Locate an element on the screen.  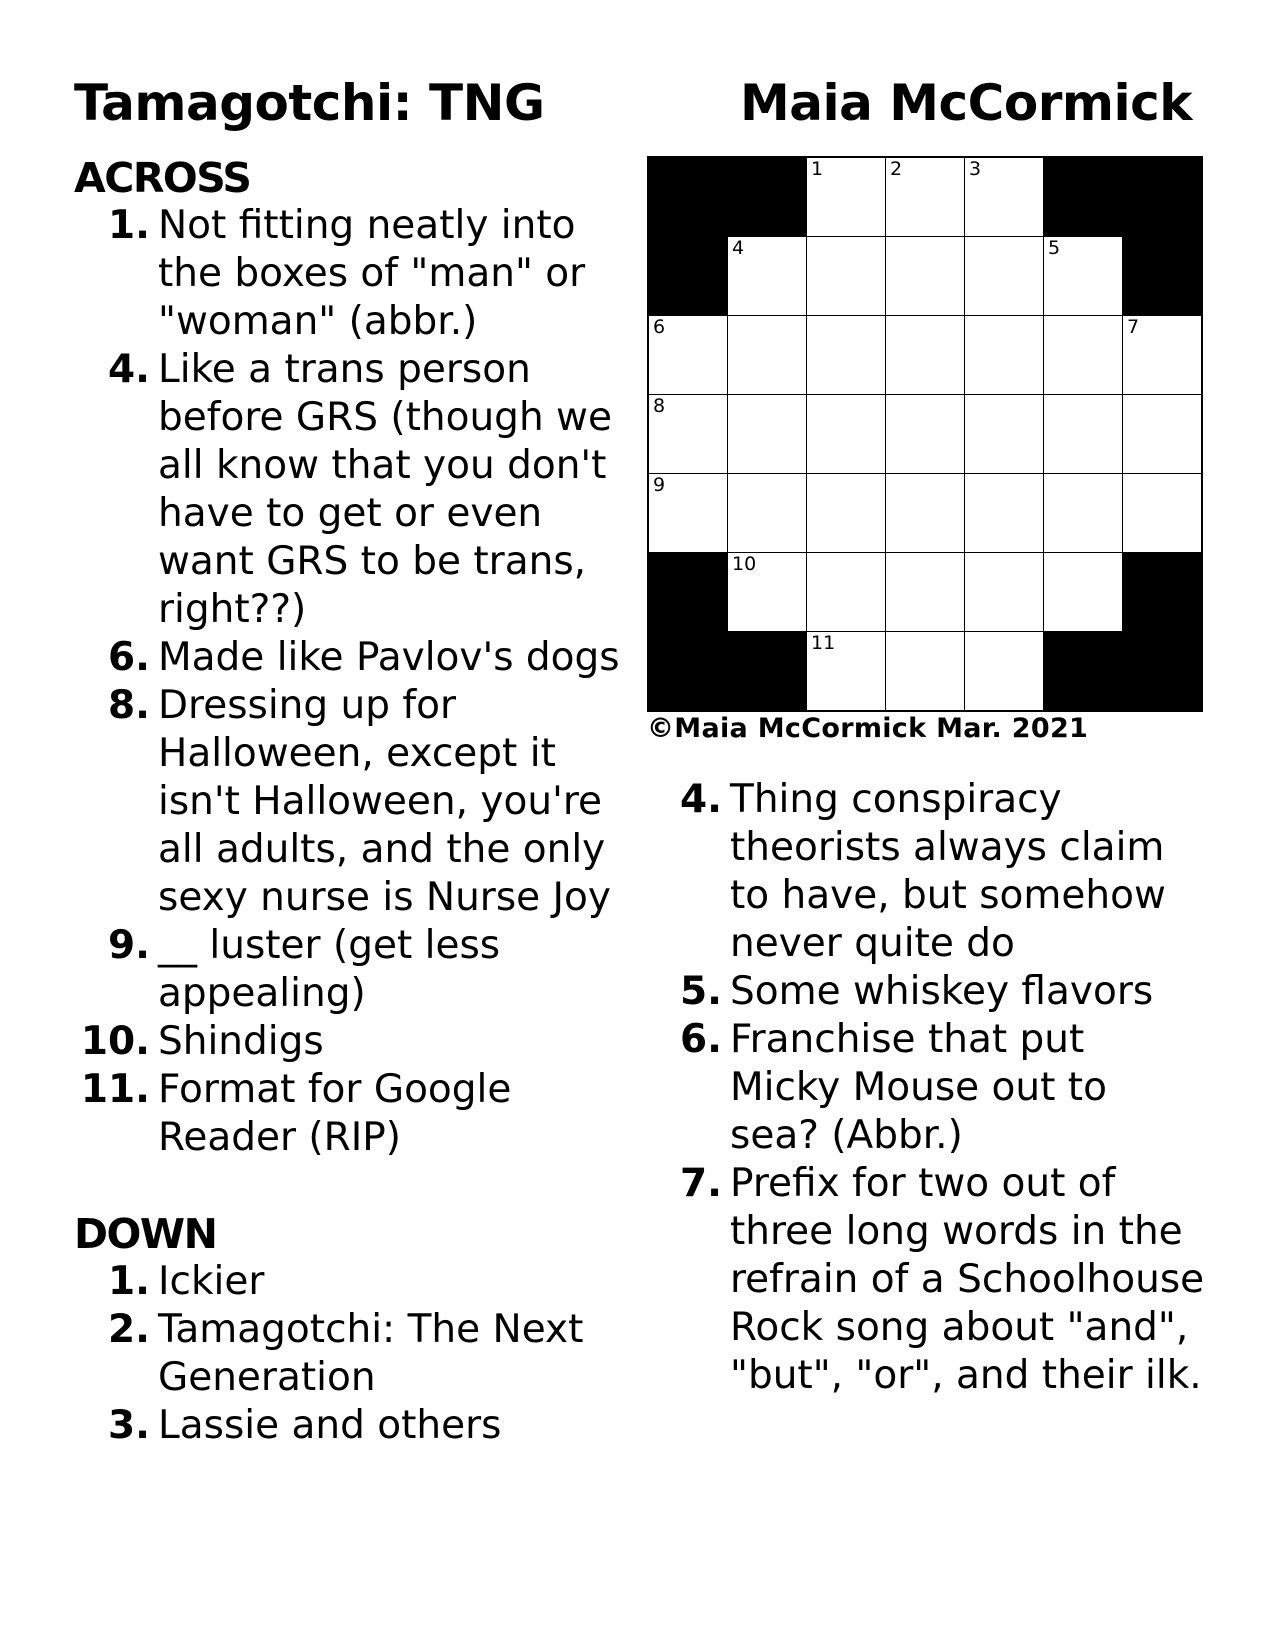
cell-number: 9 is located at coordinates (659, 485).